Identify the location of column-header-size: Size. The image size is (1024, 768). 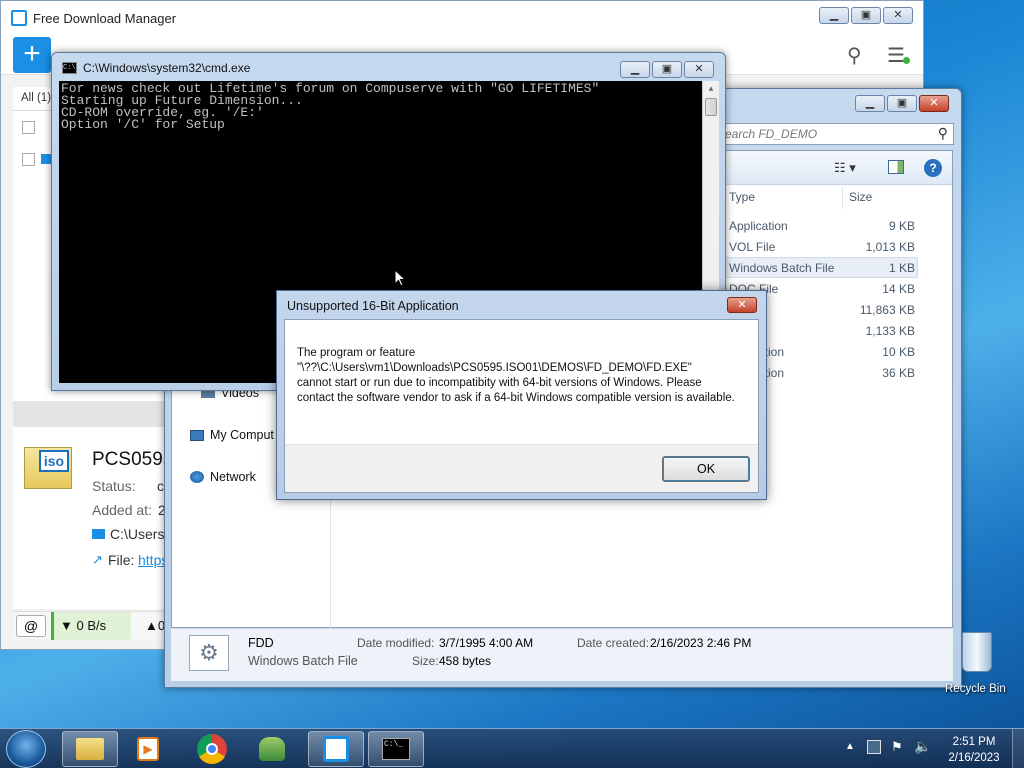
(860, 197).